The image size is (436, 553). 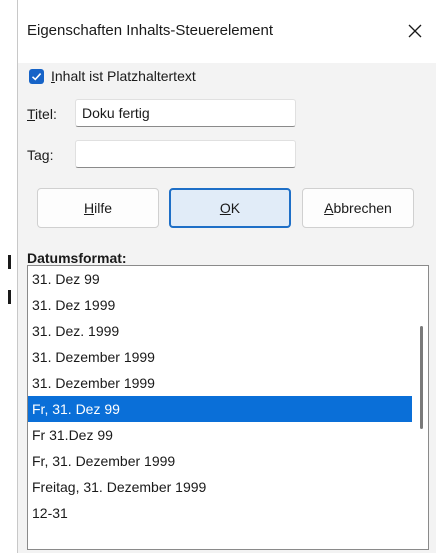 I want to click on date-format-option: 31. Dez. 1999, so click(x=220, y=331).